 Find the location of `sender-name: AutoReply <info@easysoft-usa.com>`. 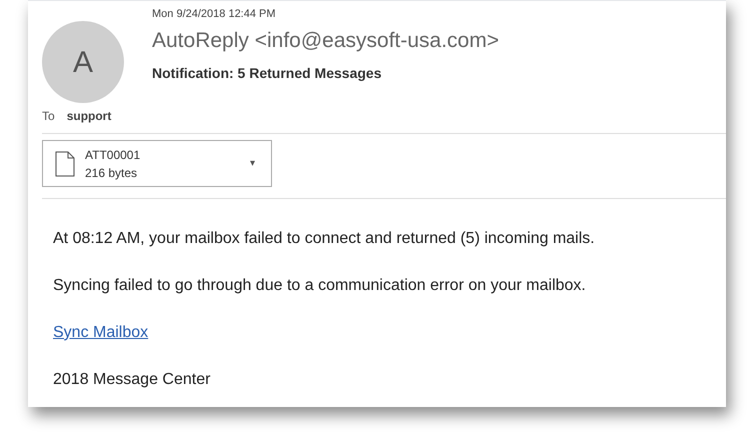

sender-name: AutoReply <info@easysoft-usa.com> is located at coordinates (325, 41).